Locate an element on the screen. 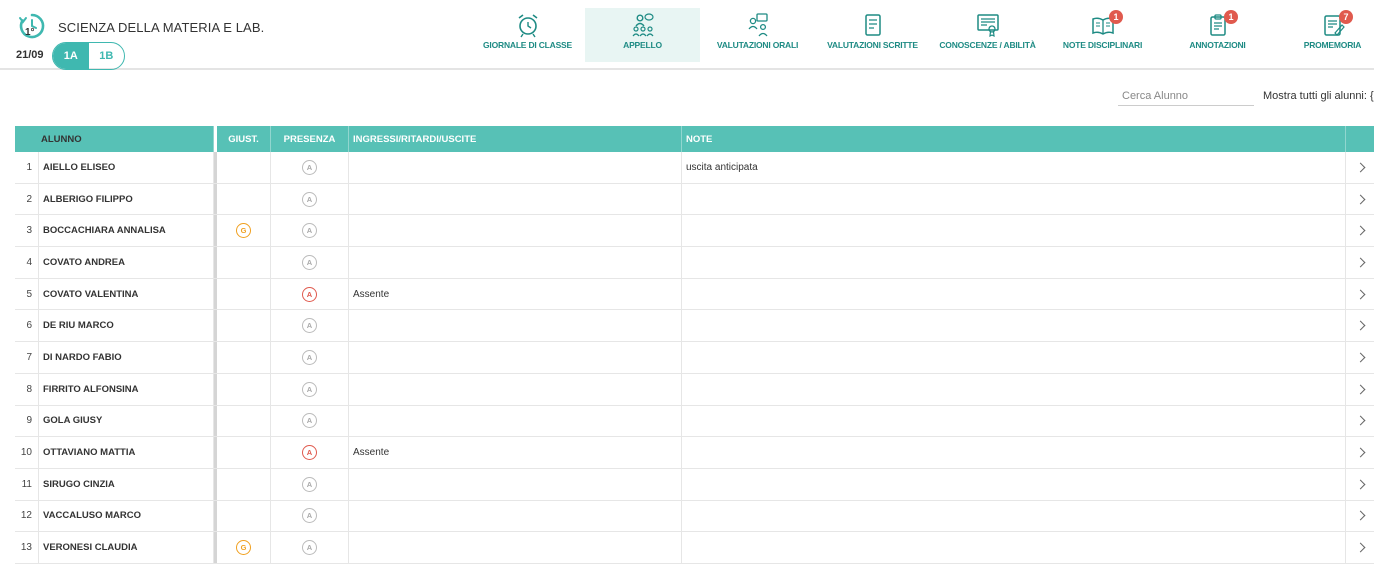  student-name: SIRUGO CINZIA is located at coordinates (126, 484).